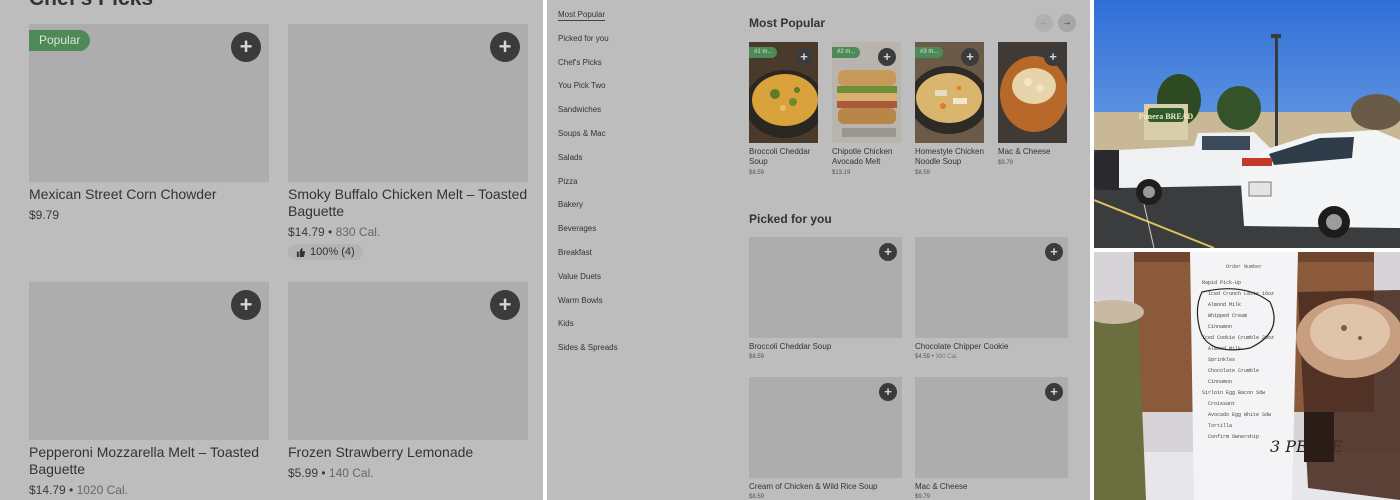 The image size is (1400, 500). I want to click on panera-sign: Panera BREAD, so click(1166, 116).